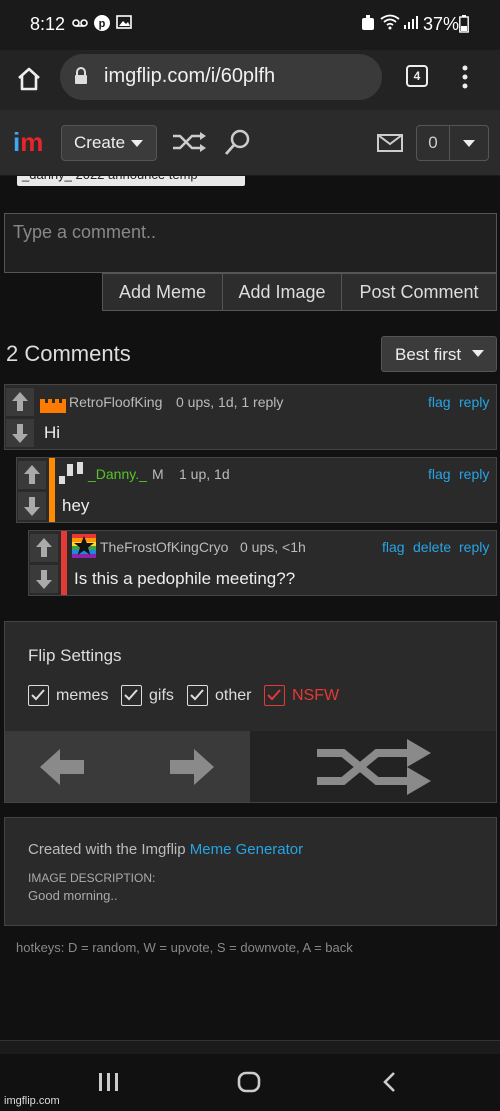 The image size is (500, 1111). I want to click on url-text: imgflip.com/i/60plfh, so click(189, 76).